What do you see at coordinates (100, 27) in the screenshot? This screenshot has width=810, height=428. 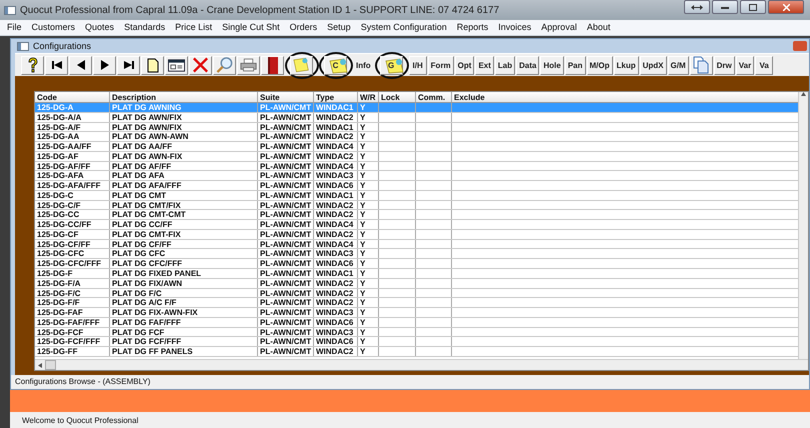 I see `menu-item: Quotes` at bounding box center [100, 27].